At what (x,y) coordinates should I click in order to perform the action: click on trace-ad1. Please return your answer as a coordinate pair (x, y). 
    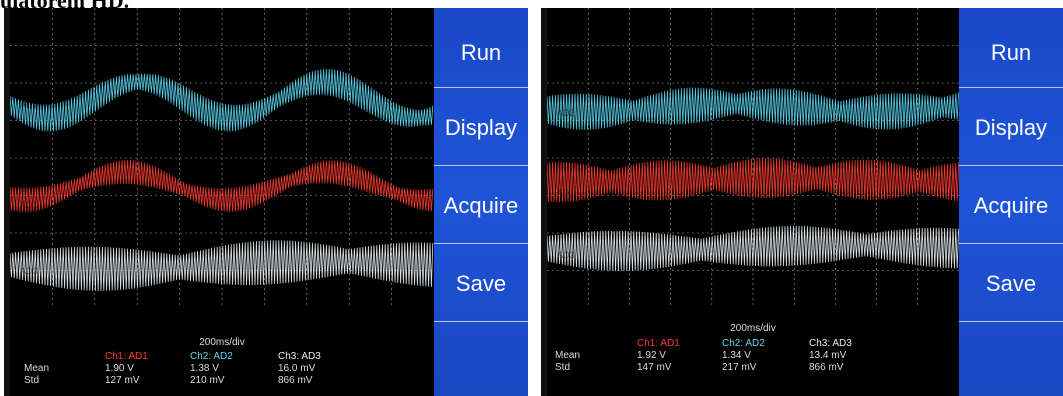
    Looking at the image, I should click on (222, 186).